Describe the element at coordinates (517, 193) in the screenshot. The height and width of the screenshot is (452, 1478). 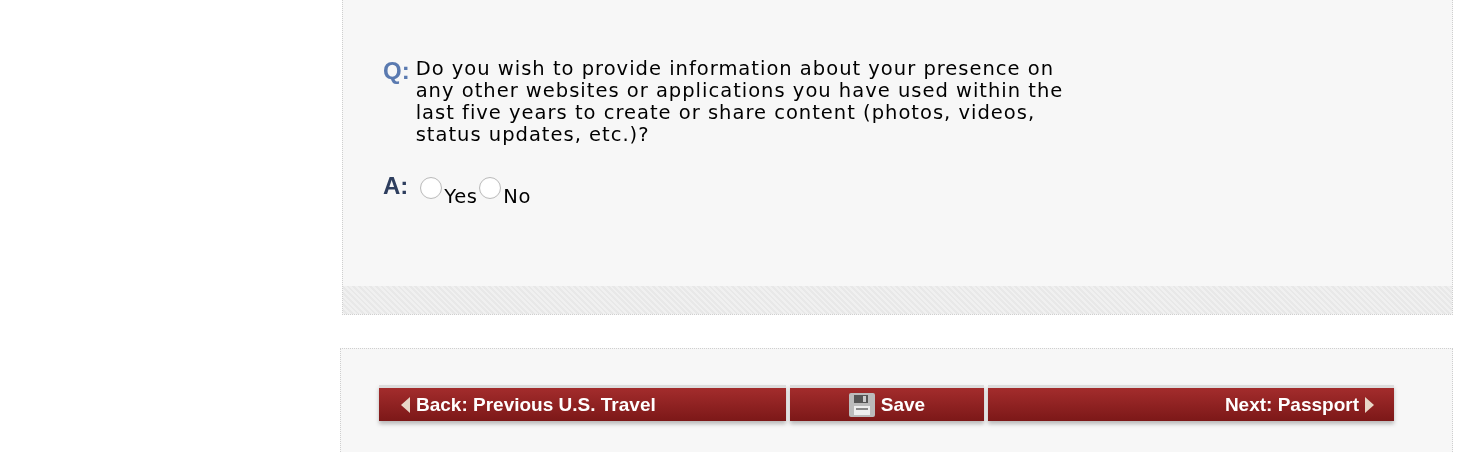
I see `radio-label: No` at that location.